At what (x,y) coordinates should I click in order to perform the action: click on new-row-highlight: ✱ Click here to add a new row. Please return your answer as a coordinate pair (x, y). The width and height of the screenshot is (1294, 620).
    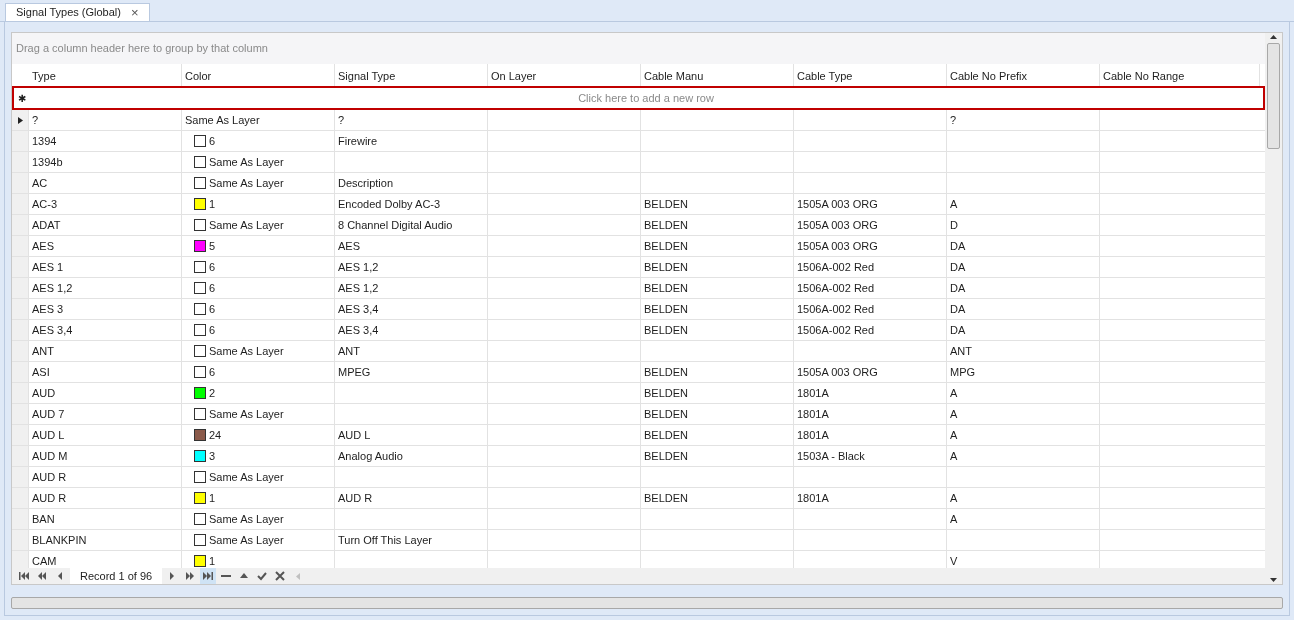
    Looking at the image, I should click on (638, 98).